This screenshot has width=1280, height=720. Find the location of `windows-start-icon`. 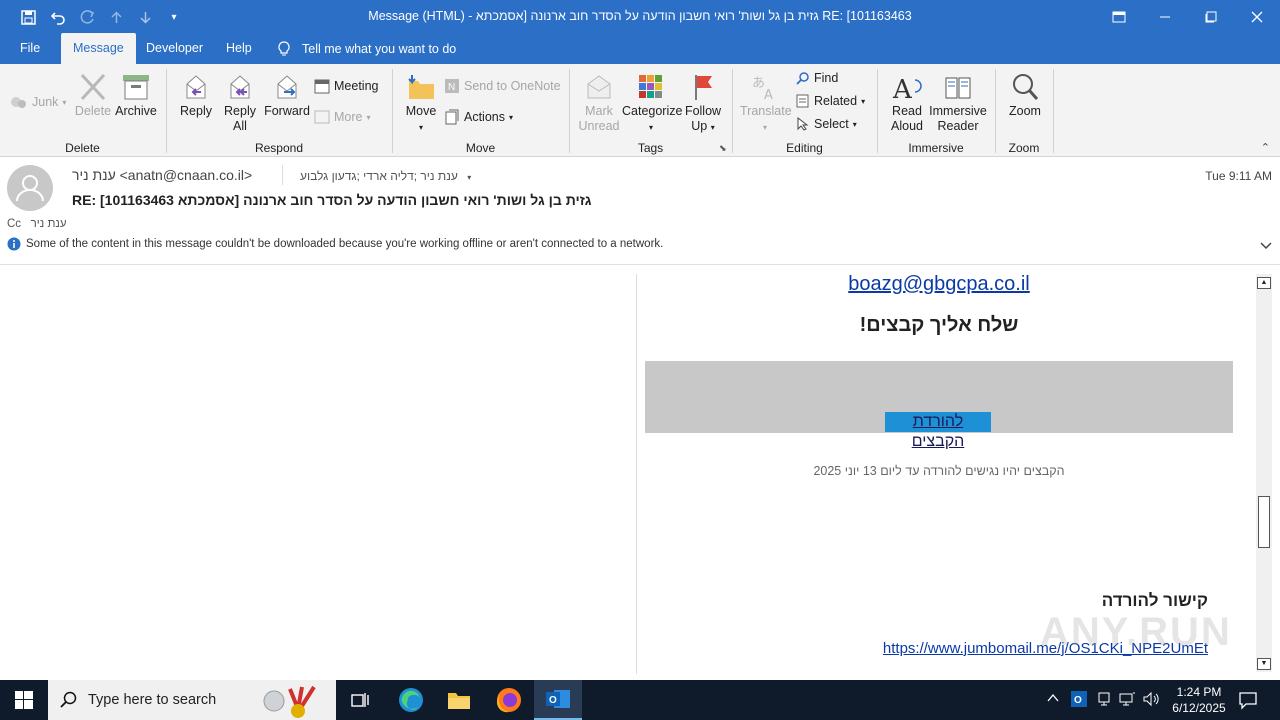

windows-start-icon is located at coordinates (24, 700).